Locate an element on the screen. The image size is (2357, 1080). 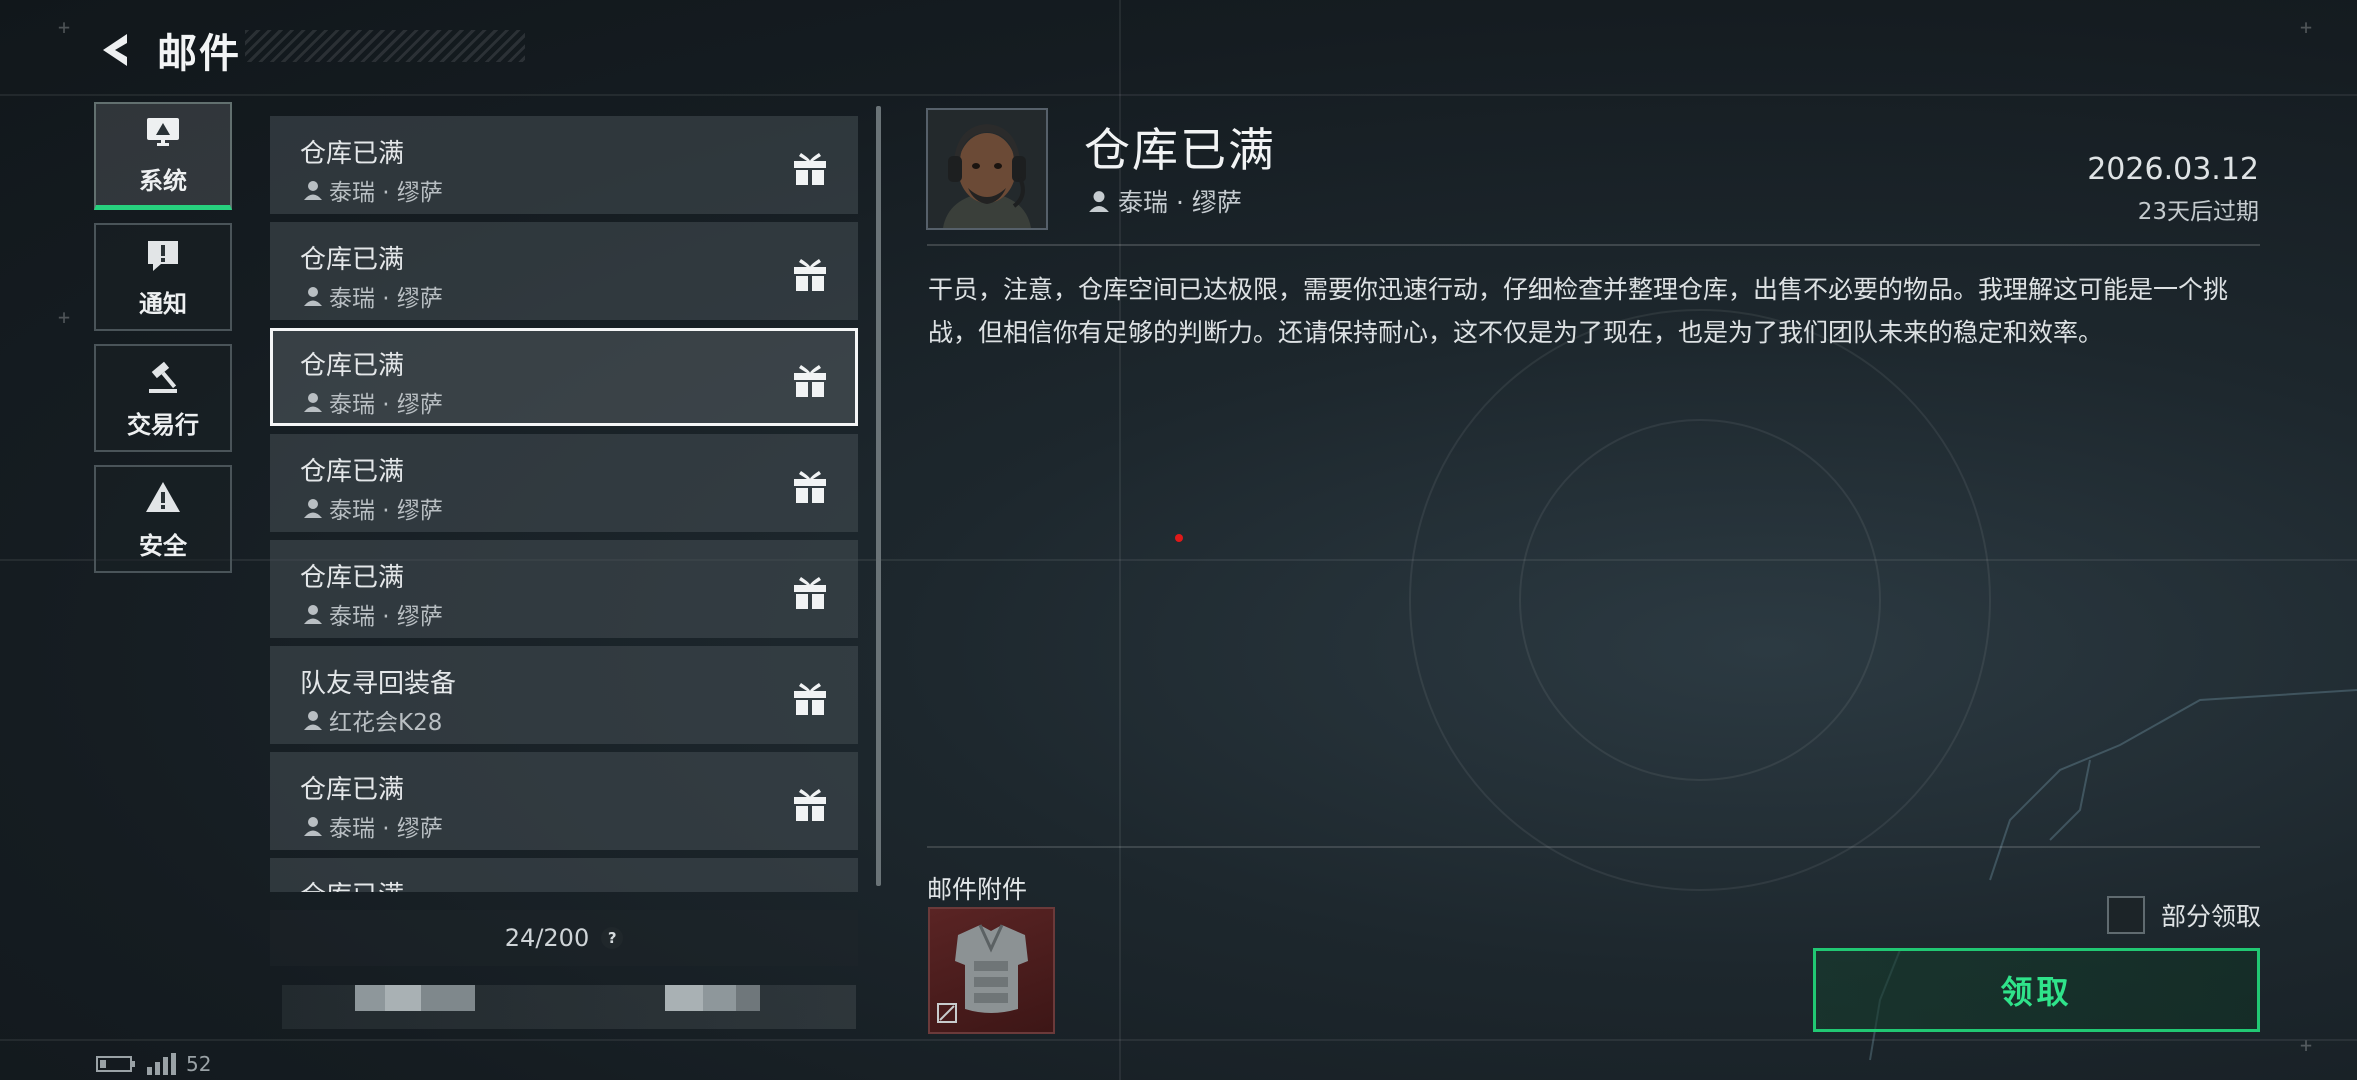
partial-claim-checkbox is located at coordinates (2125, 915).